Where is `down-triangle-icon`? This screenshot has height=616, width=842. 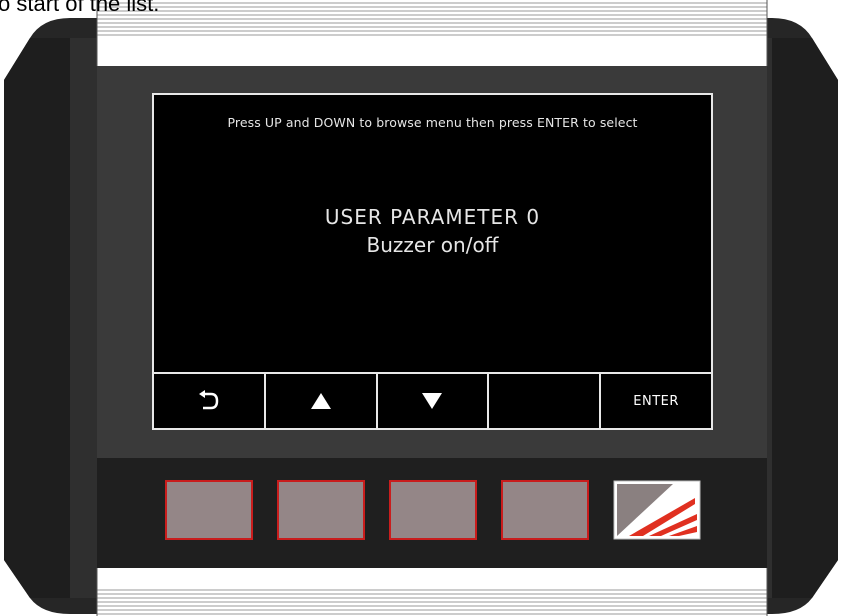 down-triangle-icon is located at coordinates (432, 401).